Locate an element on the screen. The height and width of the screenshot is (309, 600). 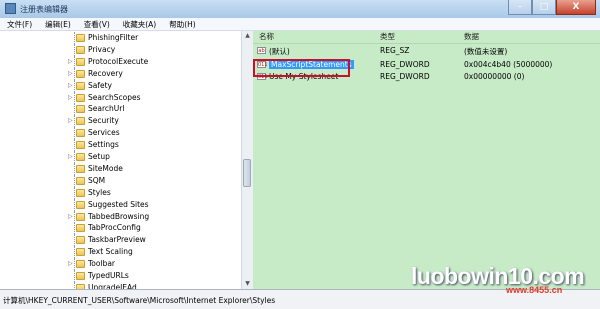
tree-item: ▷ Setup is located at coordinates (121, 157).